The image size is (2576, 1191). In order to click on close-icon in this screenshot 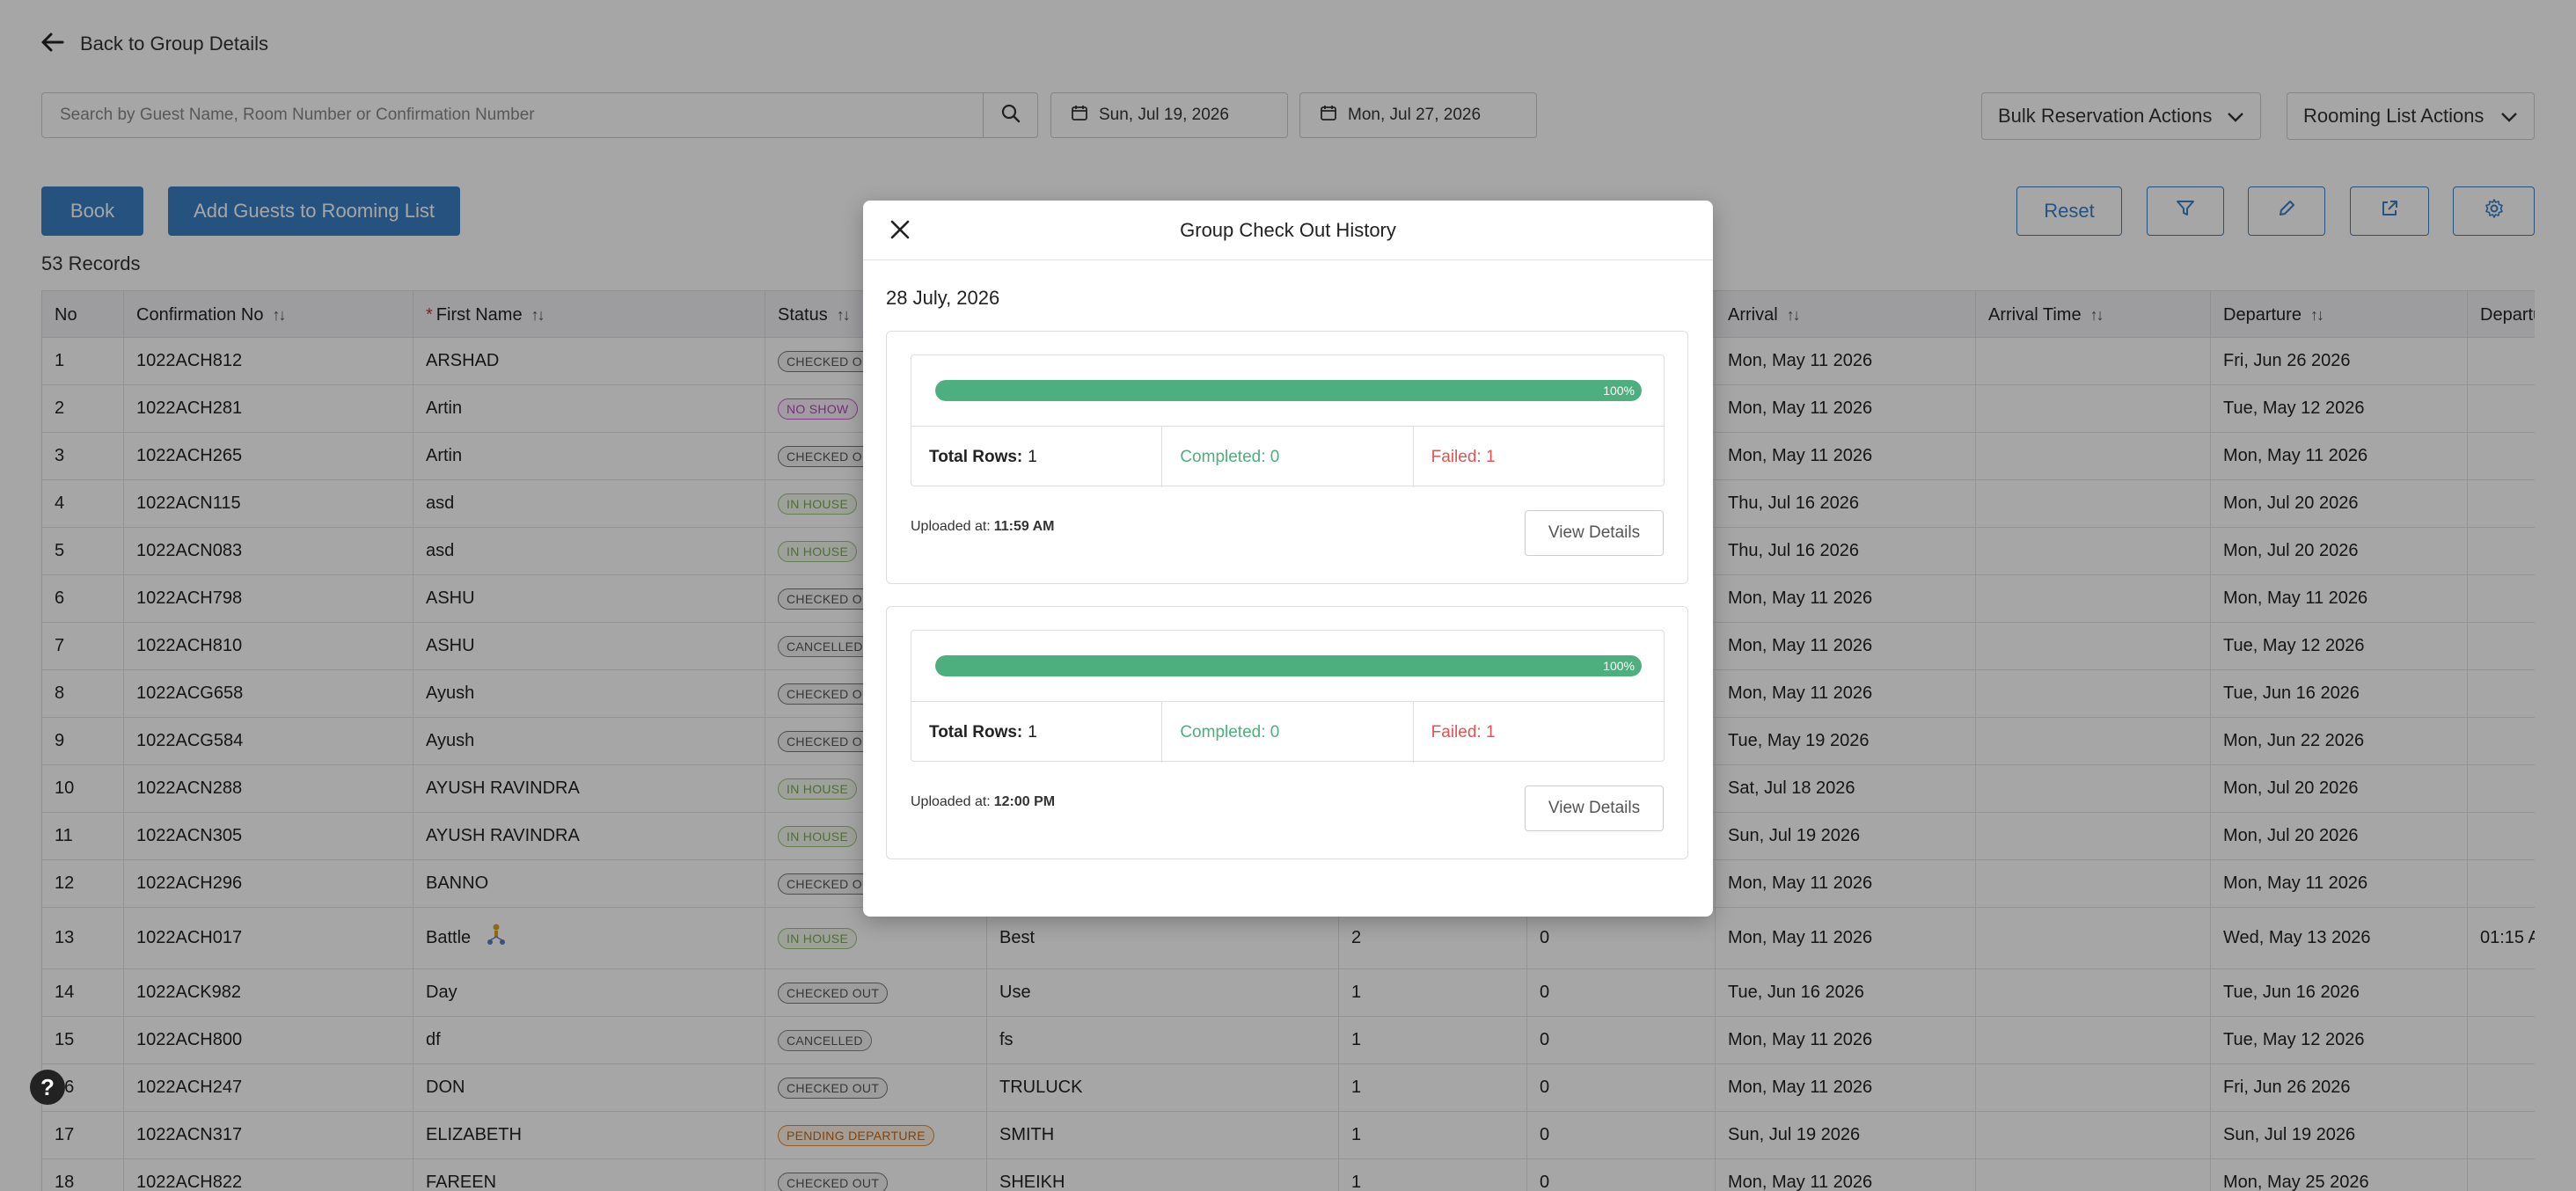, I will do `click(900, 231)`.